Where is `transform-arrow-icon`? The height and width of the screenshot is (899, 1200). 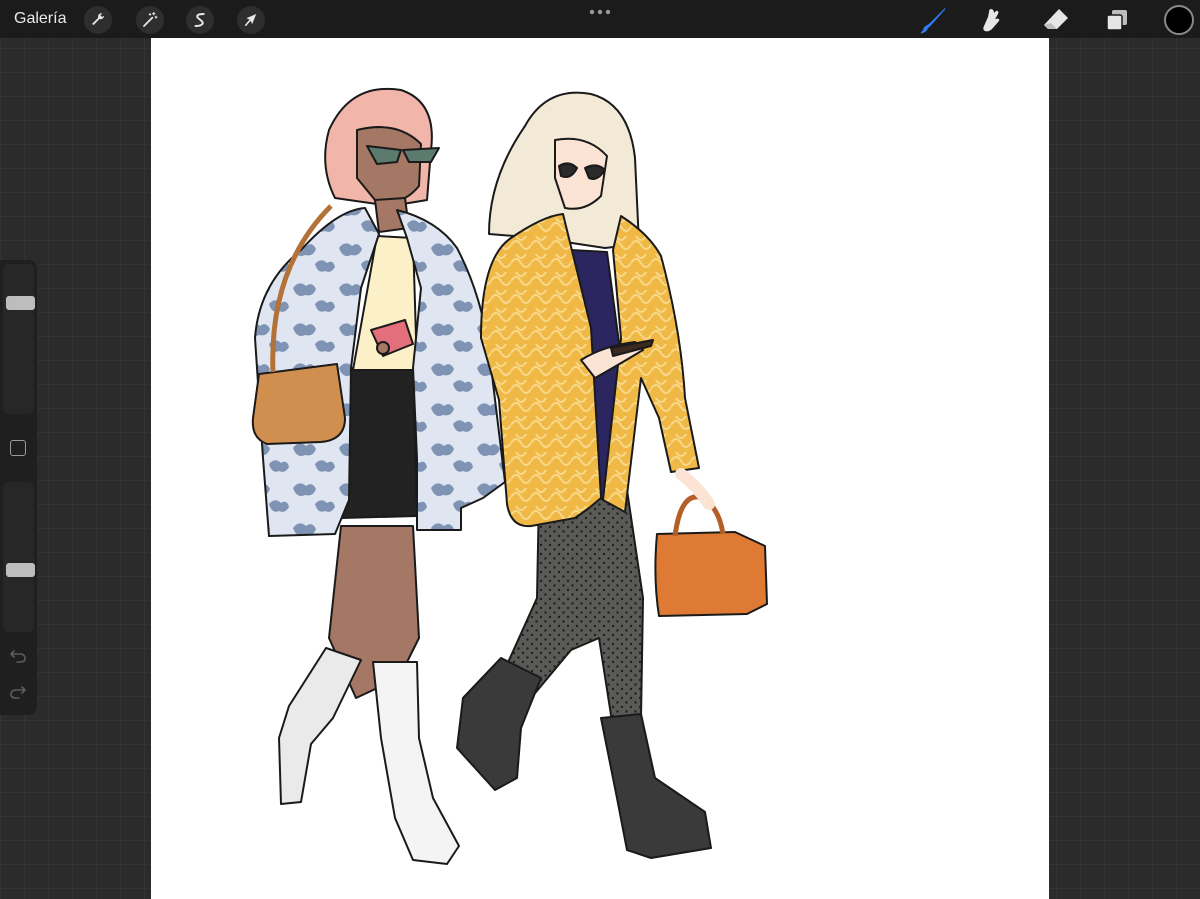 transform-arrow-icon is located at coordinates (250, 20).